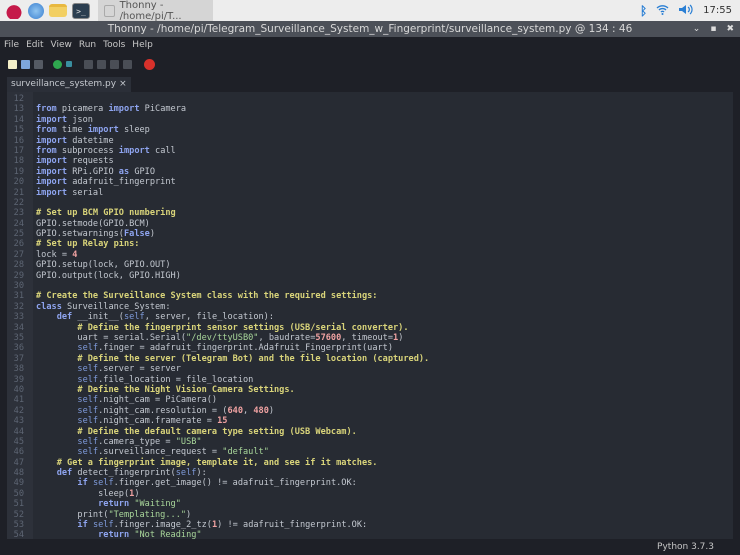 The image size is (740, 555). Describe the element at coordinates (139, 380) in the screenshot. I see `line-text: self.file_location = file_location` at that location.